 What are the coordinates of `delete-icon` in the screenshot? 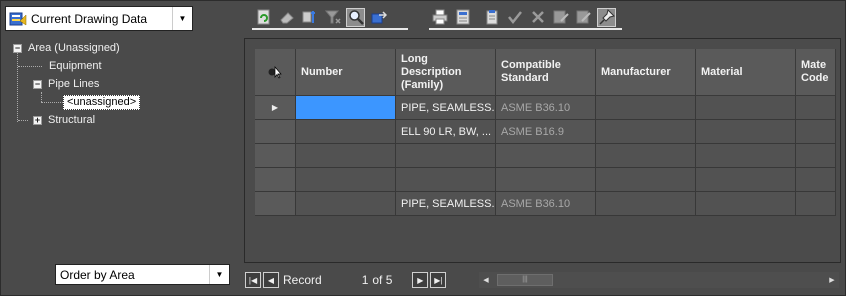 It's located at (537, 17).